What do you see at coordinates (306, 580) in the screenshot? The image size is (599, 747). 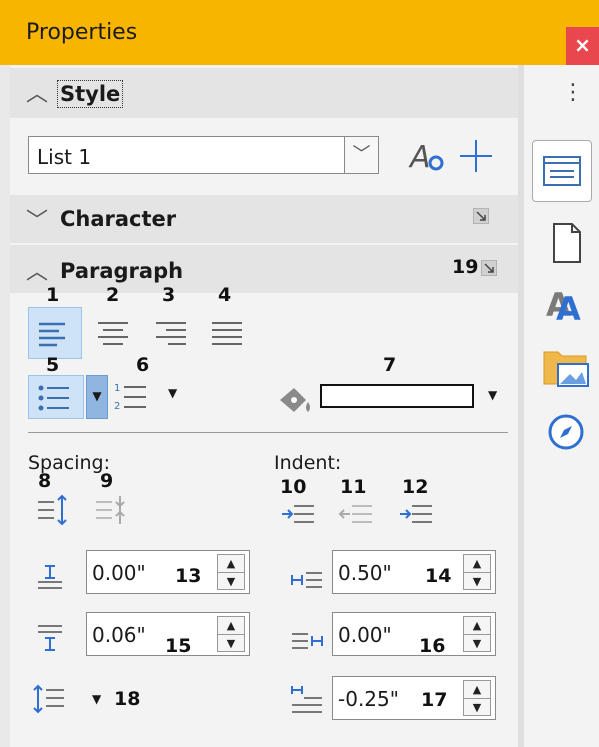 I see `before-text-indent-icon` at bounding box center [306, 580].